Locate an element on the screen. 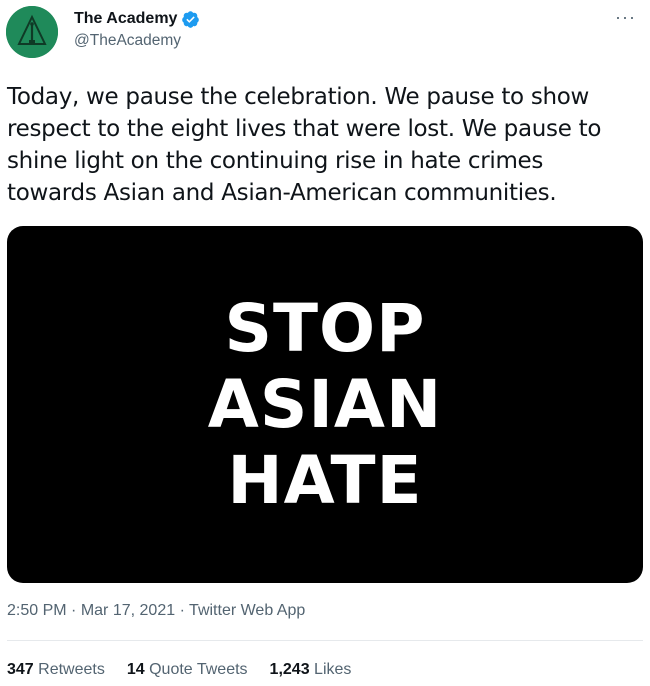 This screenshot has height=686, width=650. retweets-label: Retweets is located at coordinates (71, 669).